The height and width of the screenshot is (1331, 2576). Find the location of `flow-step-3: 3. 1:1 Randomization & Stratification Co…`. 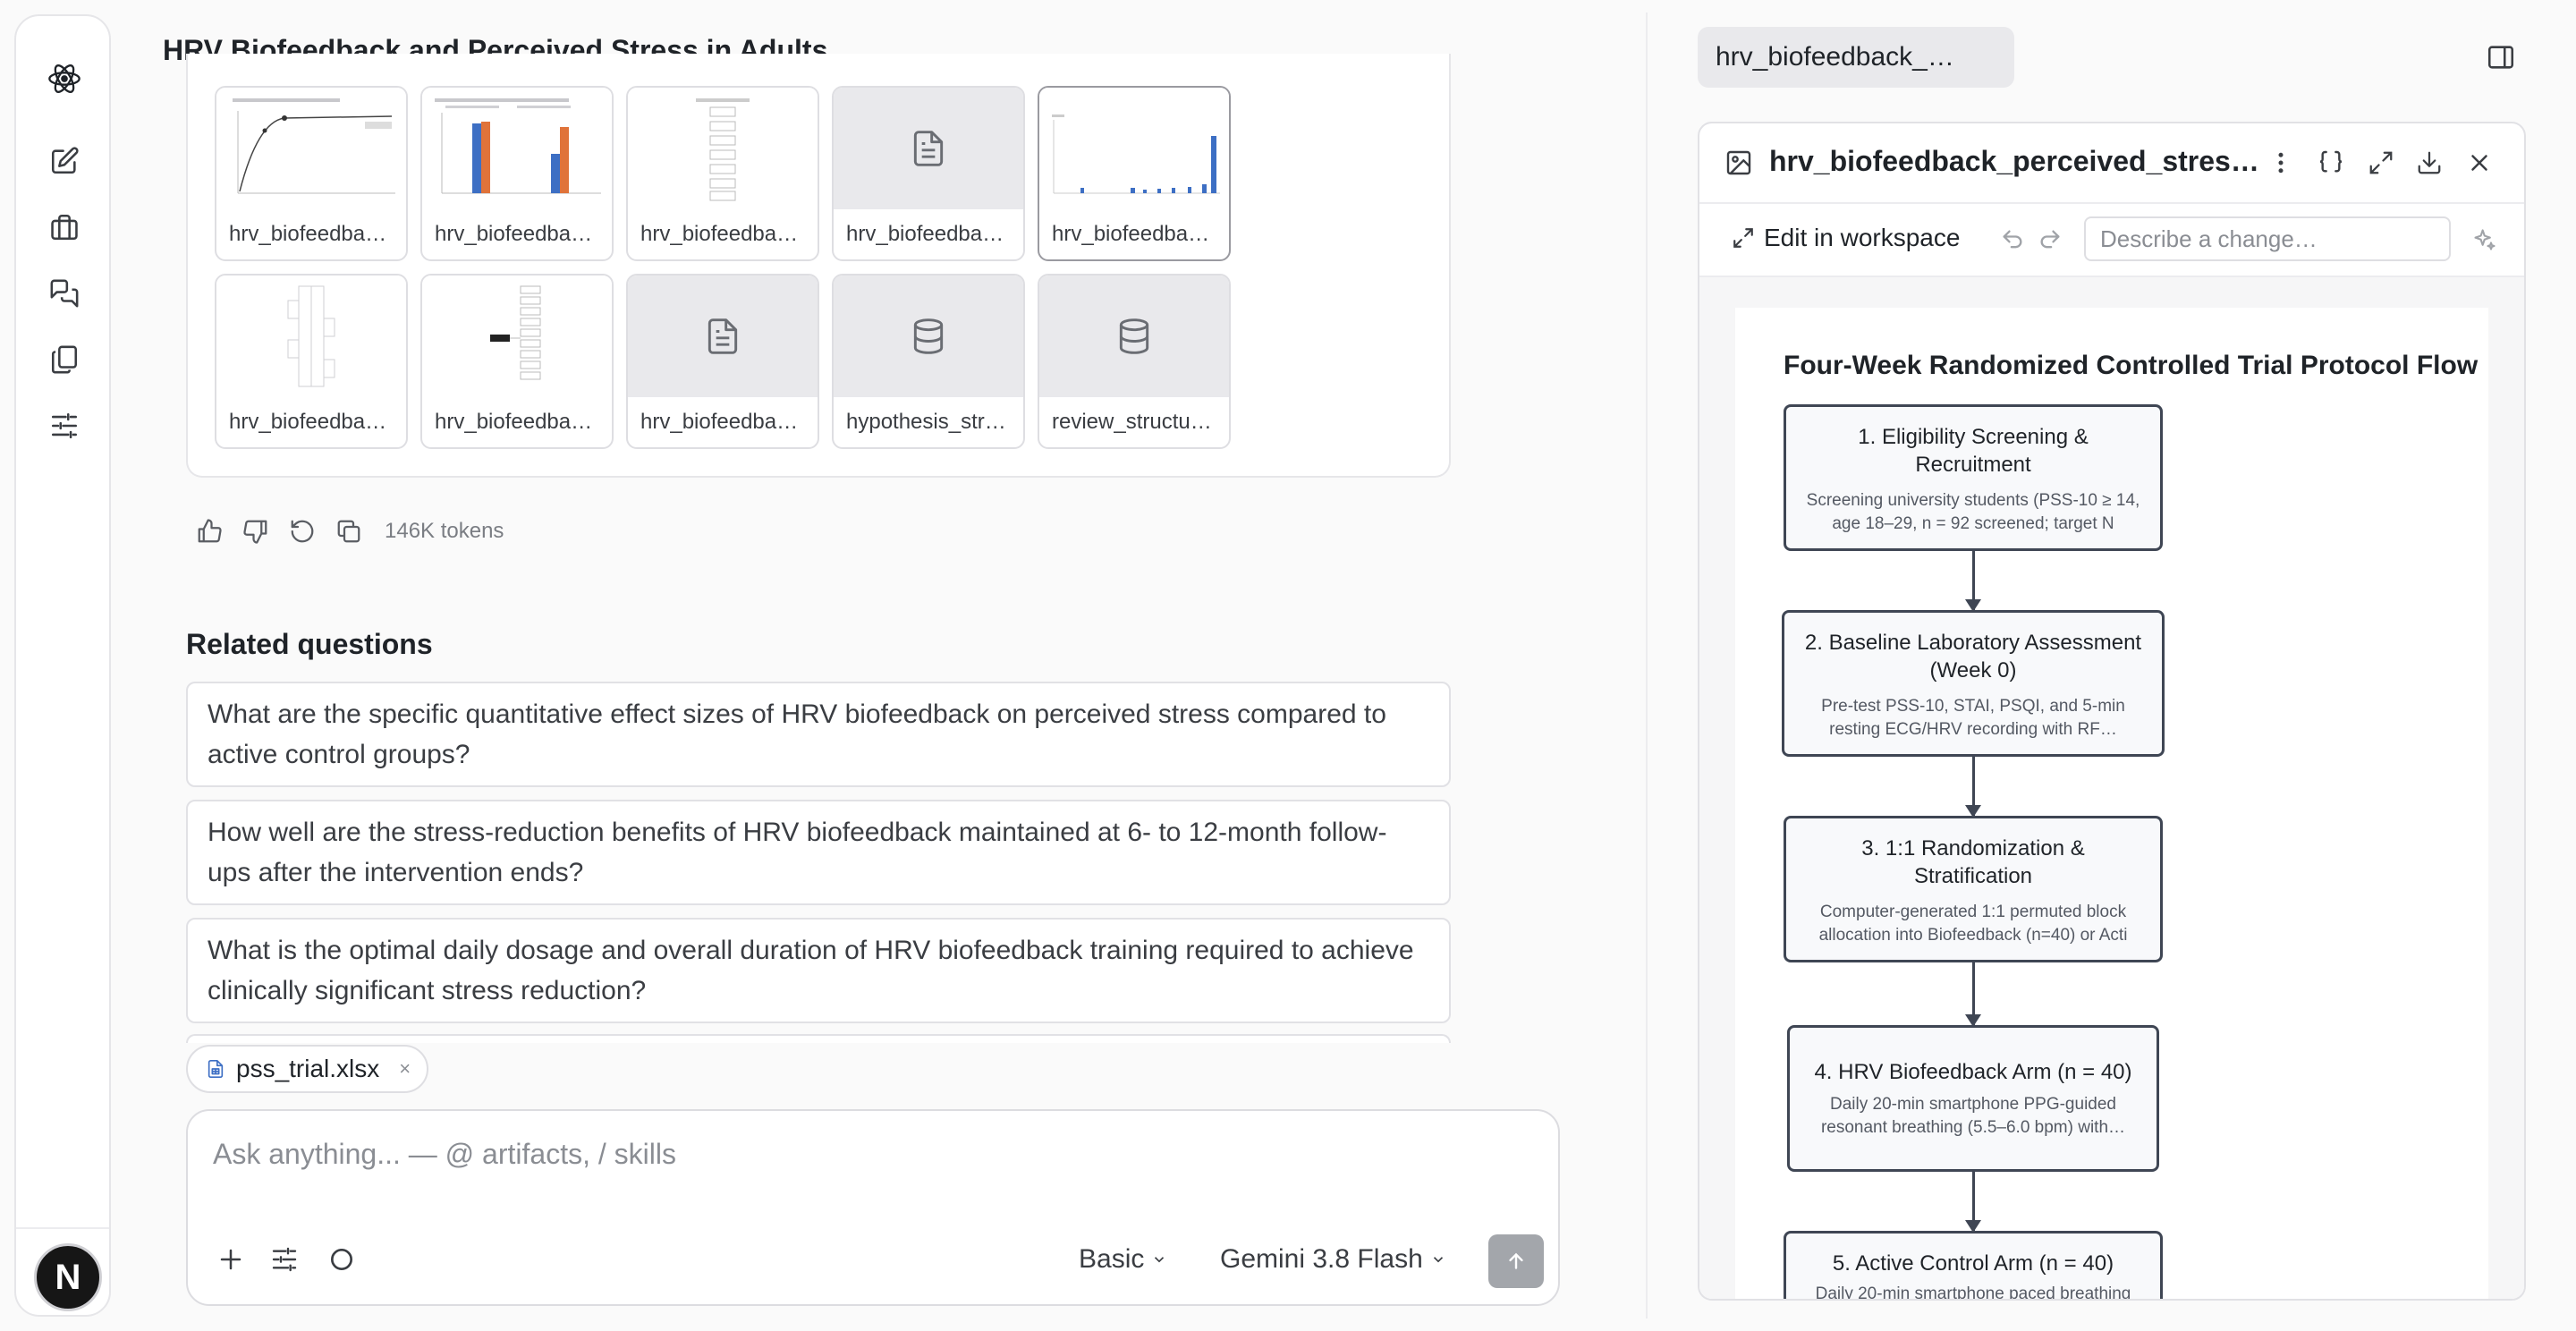

flow-step-3: 3. 1:1 Randomization & Stratification Co… is located at coordinates (1973, 889).